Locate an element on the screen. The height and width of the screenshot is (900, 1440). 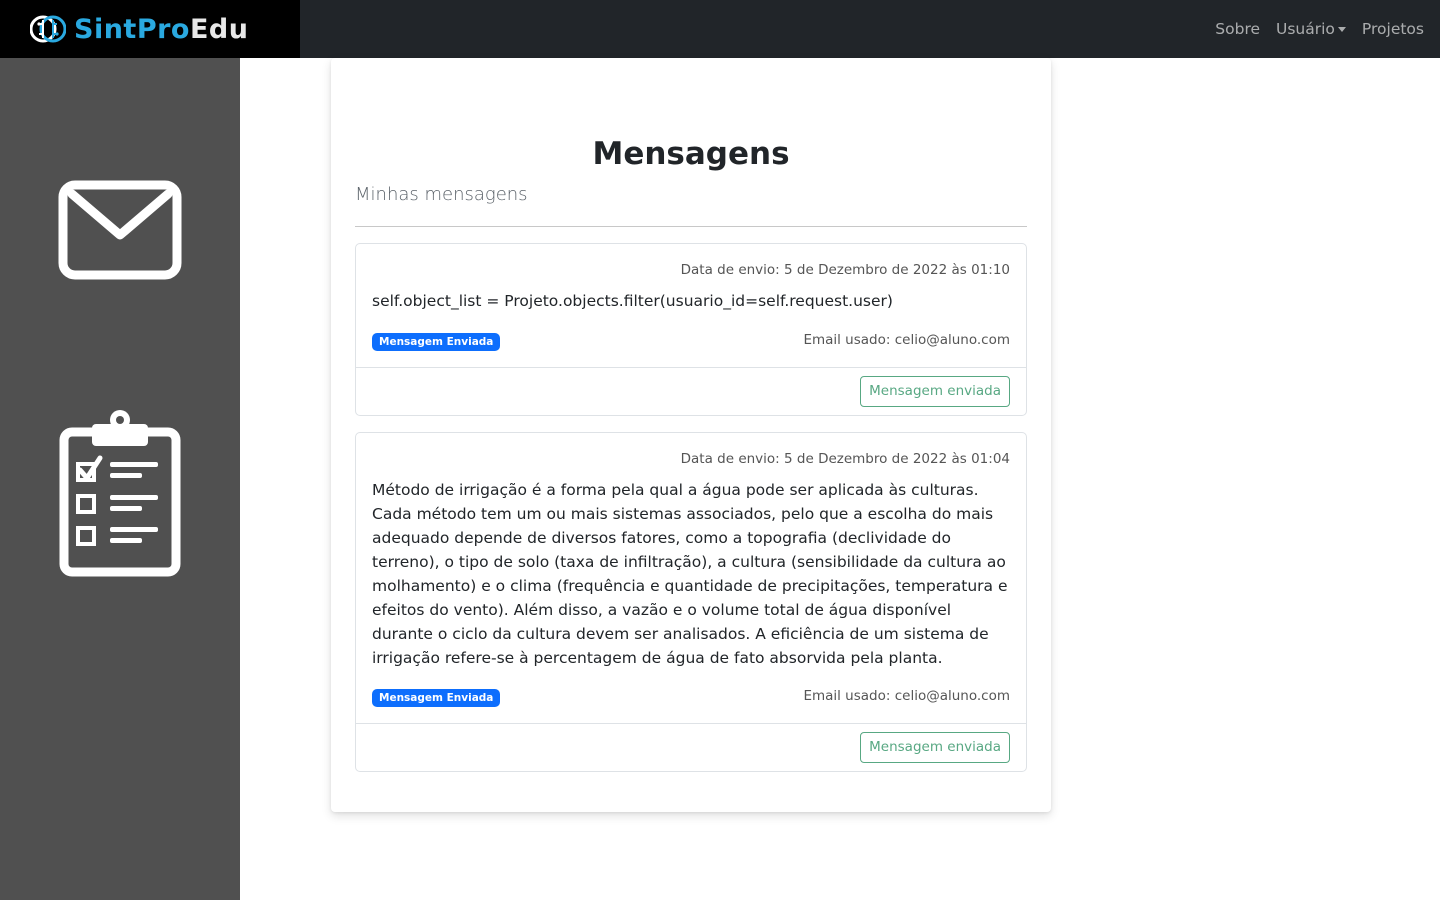
nav-links: Sobre Usuário Projetos is located at coordinates (1319, 29).